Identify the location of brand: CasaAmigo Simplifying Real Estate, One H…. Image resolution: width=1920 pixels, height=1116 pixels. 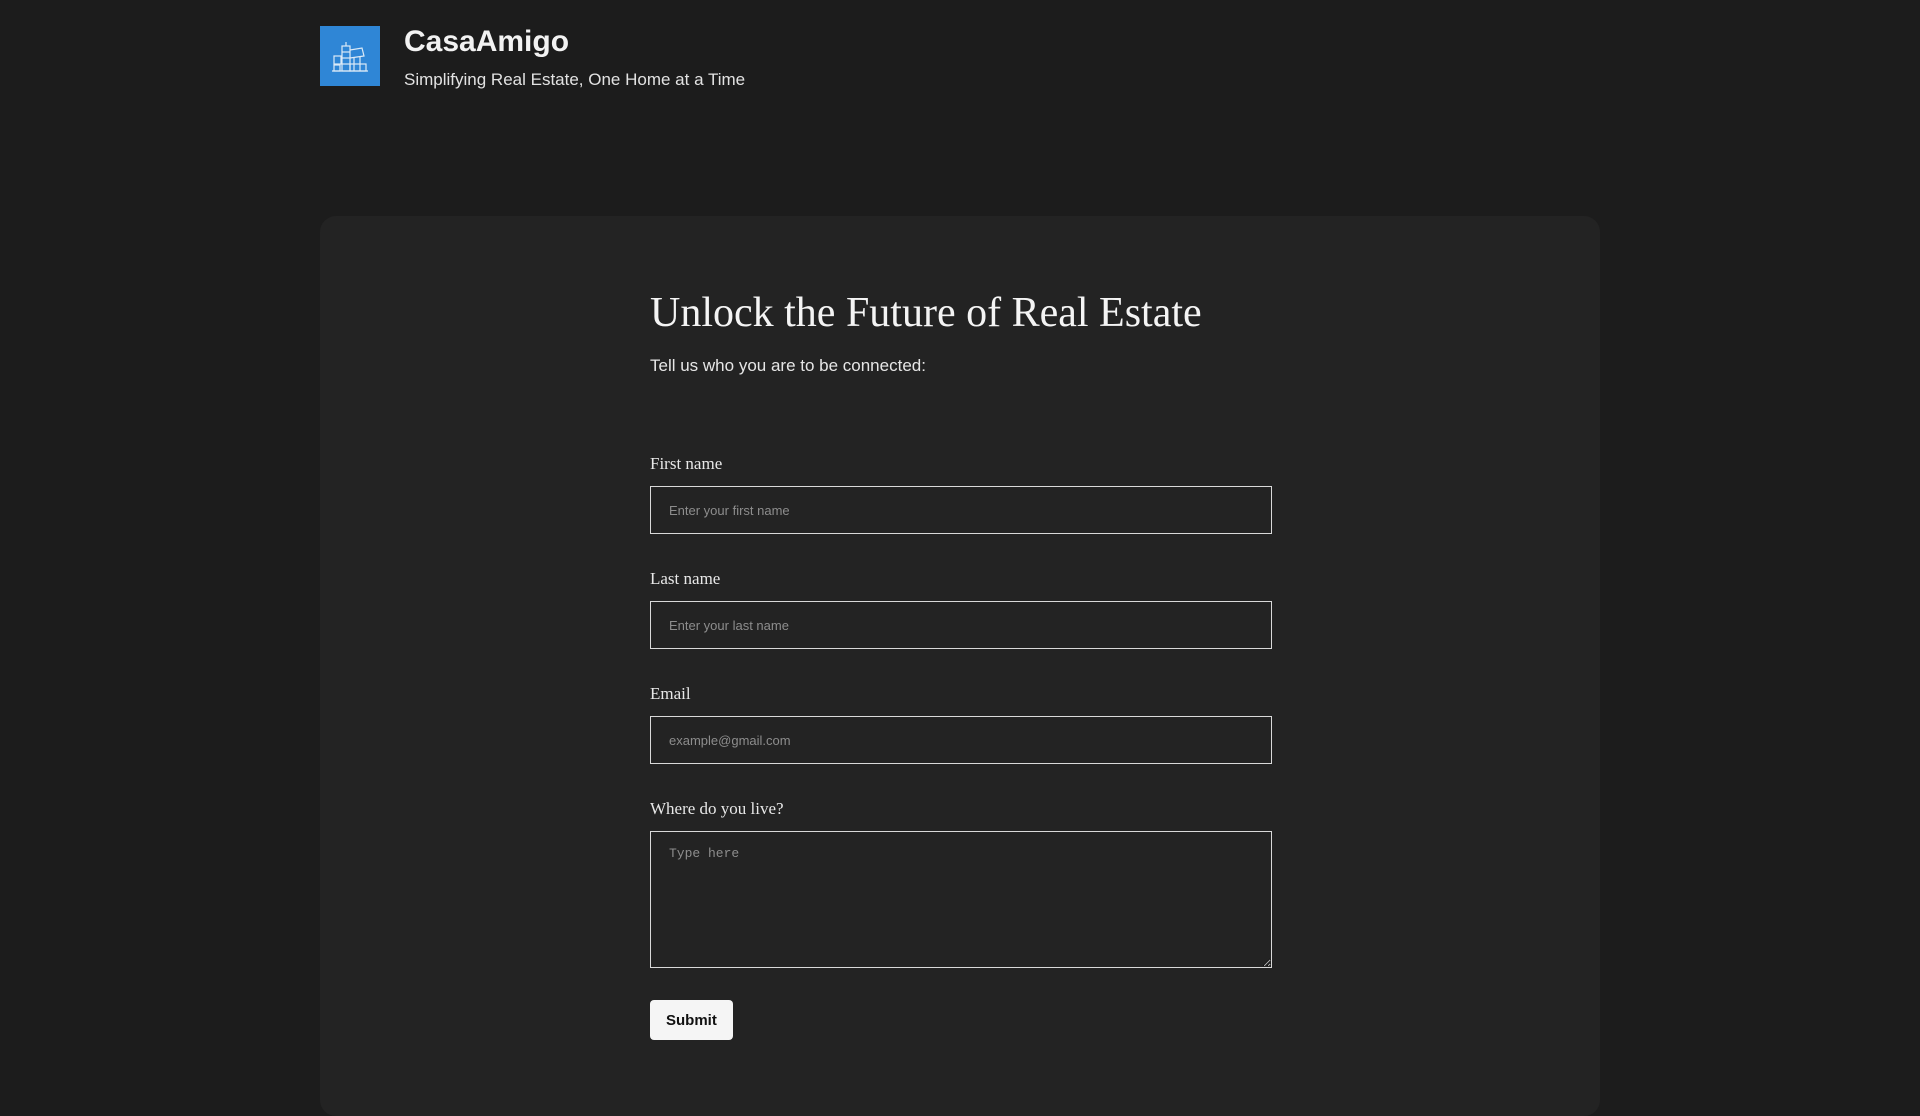
(574, 58).